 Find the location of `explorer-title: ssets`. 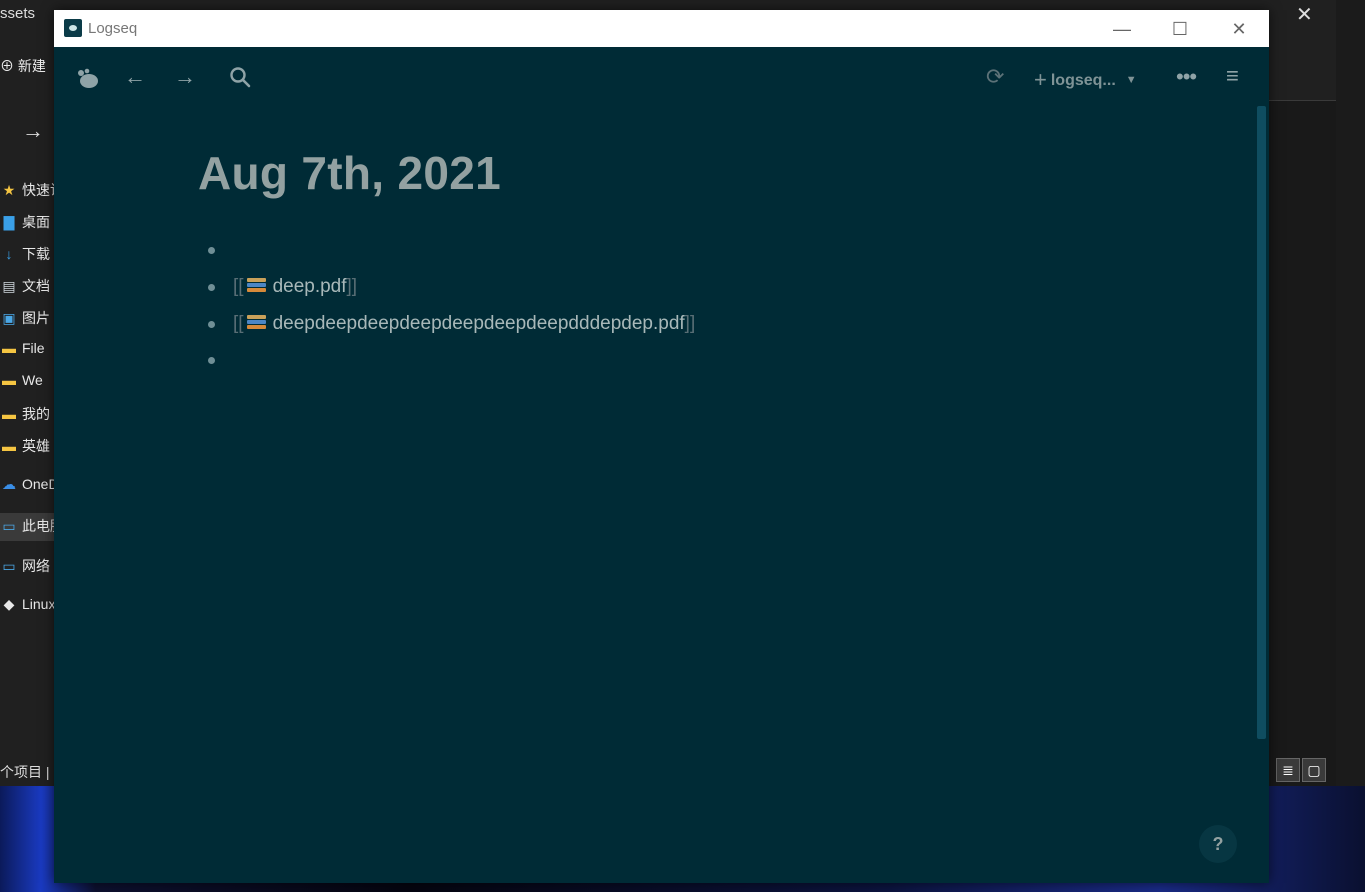

explorer-title: ssets is located at coordinates (18, 13).